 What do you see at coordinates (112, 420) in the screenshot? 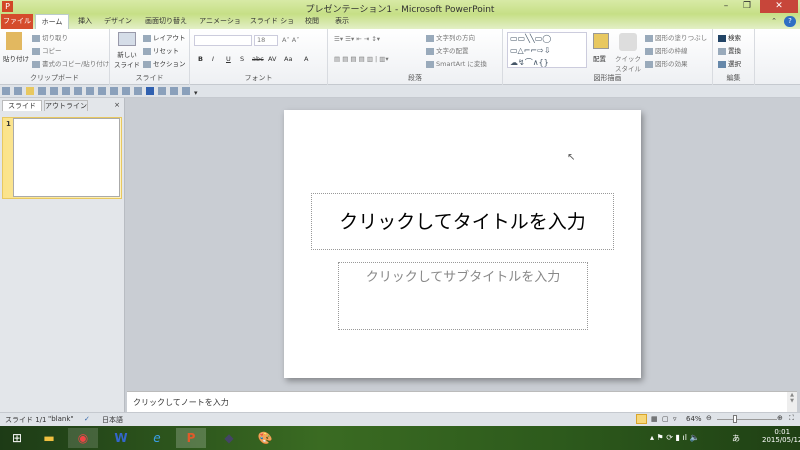
I see `language: 日本語` at bounding box center [112, 420].